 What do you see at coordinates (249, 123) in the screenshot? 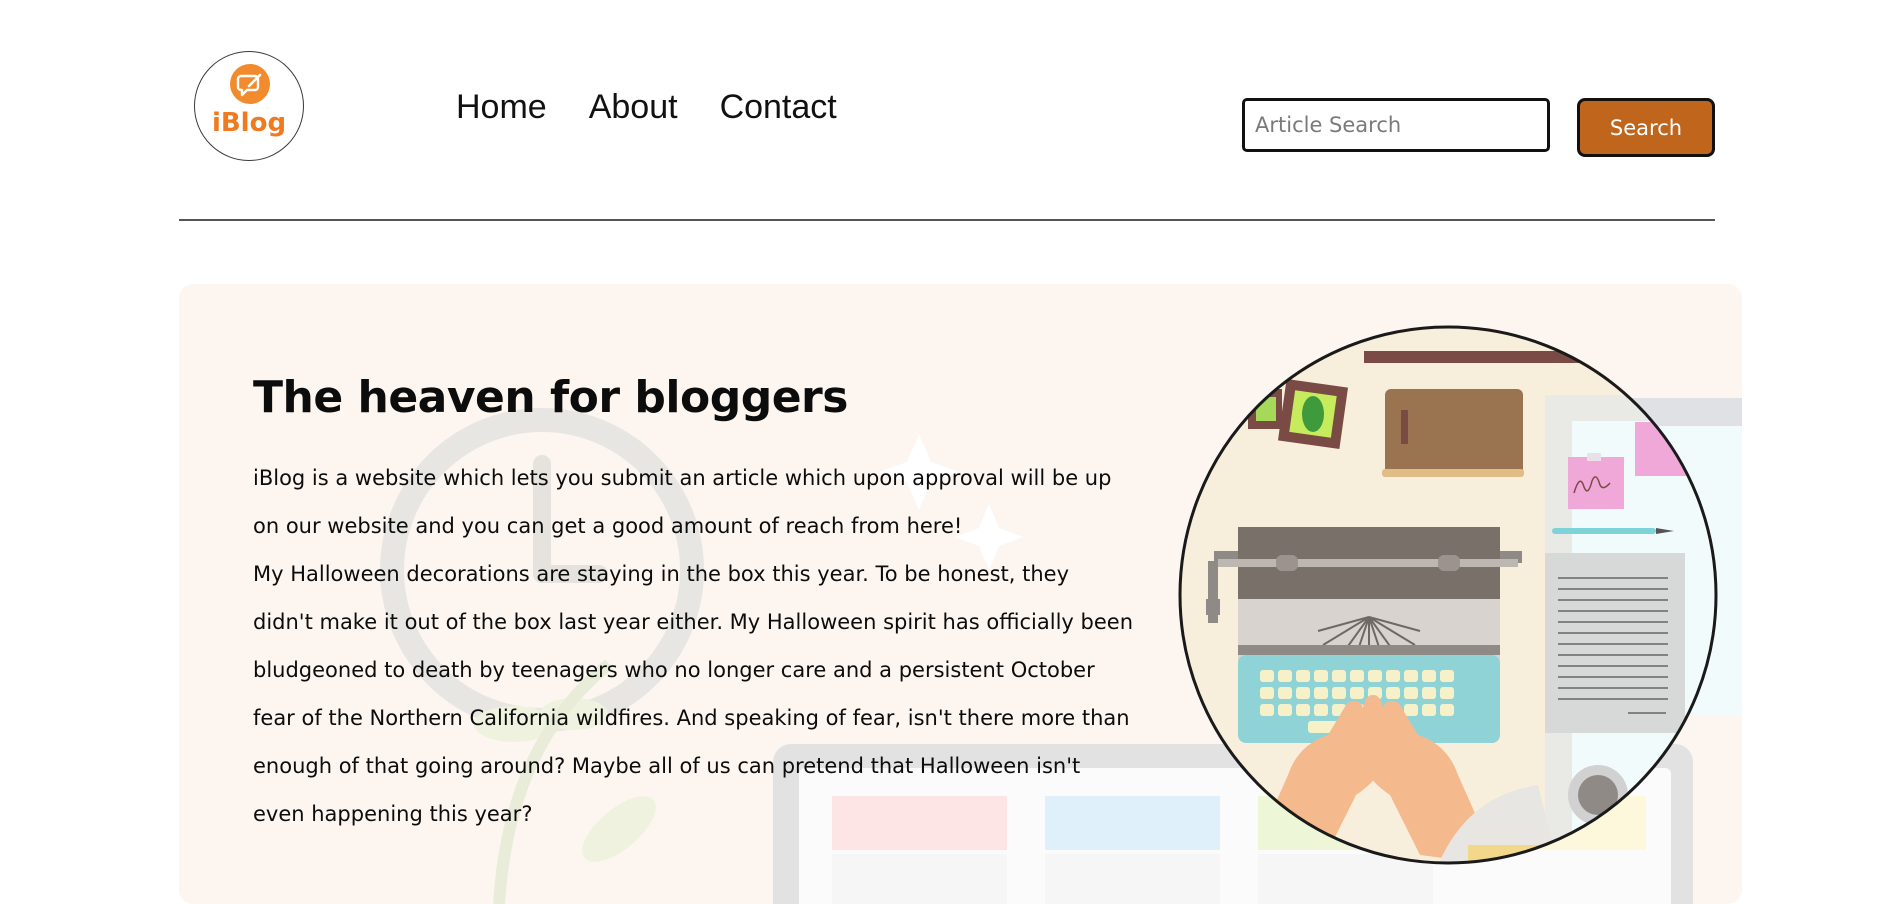
I see `logo-text: iBlog` at bounding box center [249, 123].